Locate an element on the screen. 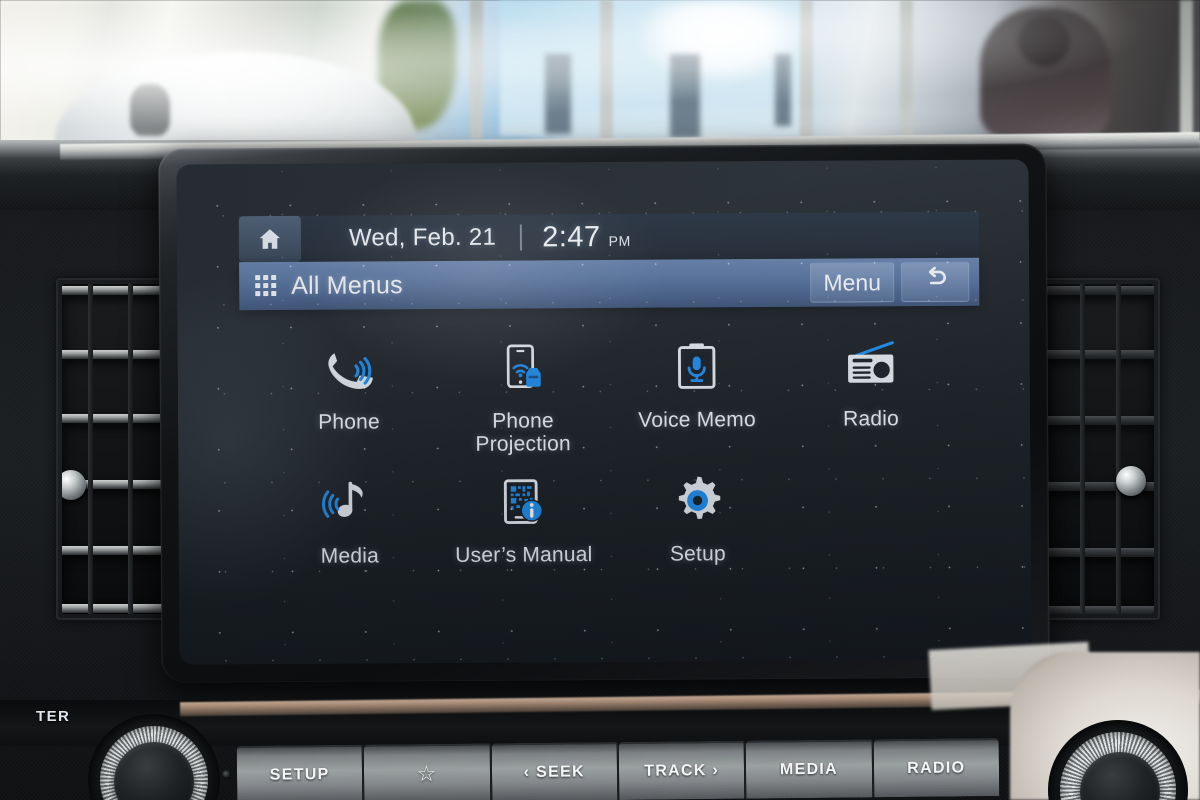  menu-bar-actions: Menu is located at coordinates (894, 282).